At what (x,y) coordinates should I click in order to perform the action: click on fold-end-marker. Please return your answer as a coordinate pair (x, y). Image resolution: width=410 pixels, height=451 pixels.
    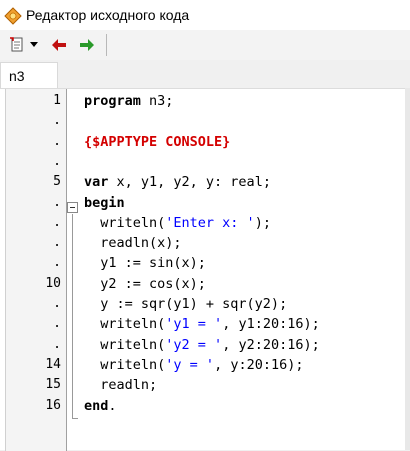
    Looking at the image, I should click on (75, 418).